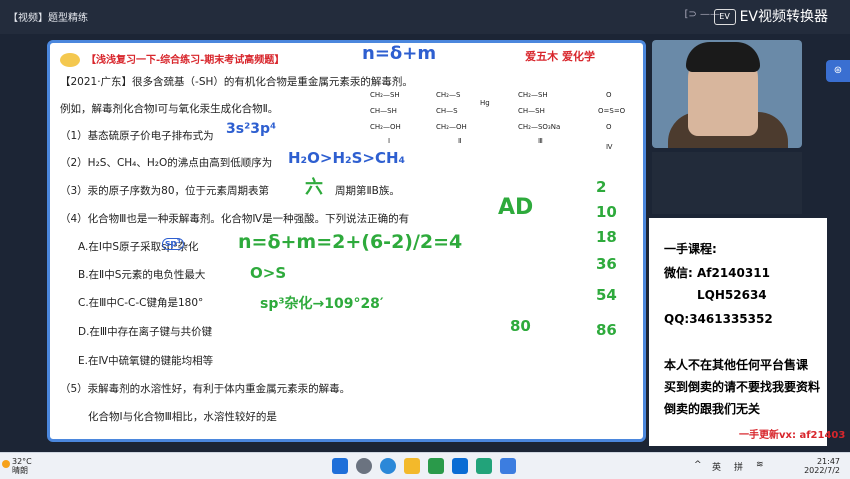 The height and width of the screenshot is (479, 850). Describe the element at coordinates (146, 361) in the screenshot. I see `option-e: E.在Ⅳ中硫氧键的键能均相等` at that location.